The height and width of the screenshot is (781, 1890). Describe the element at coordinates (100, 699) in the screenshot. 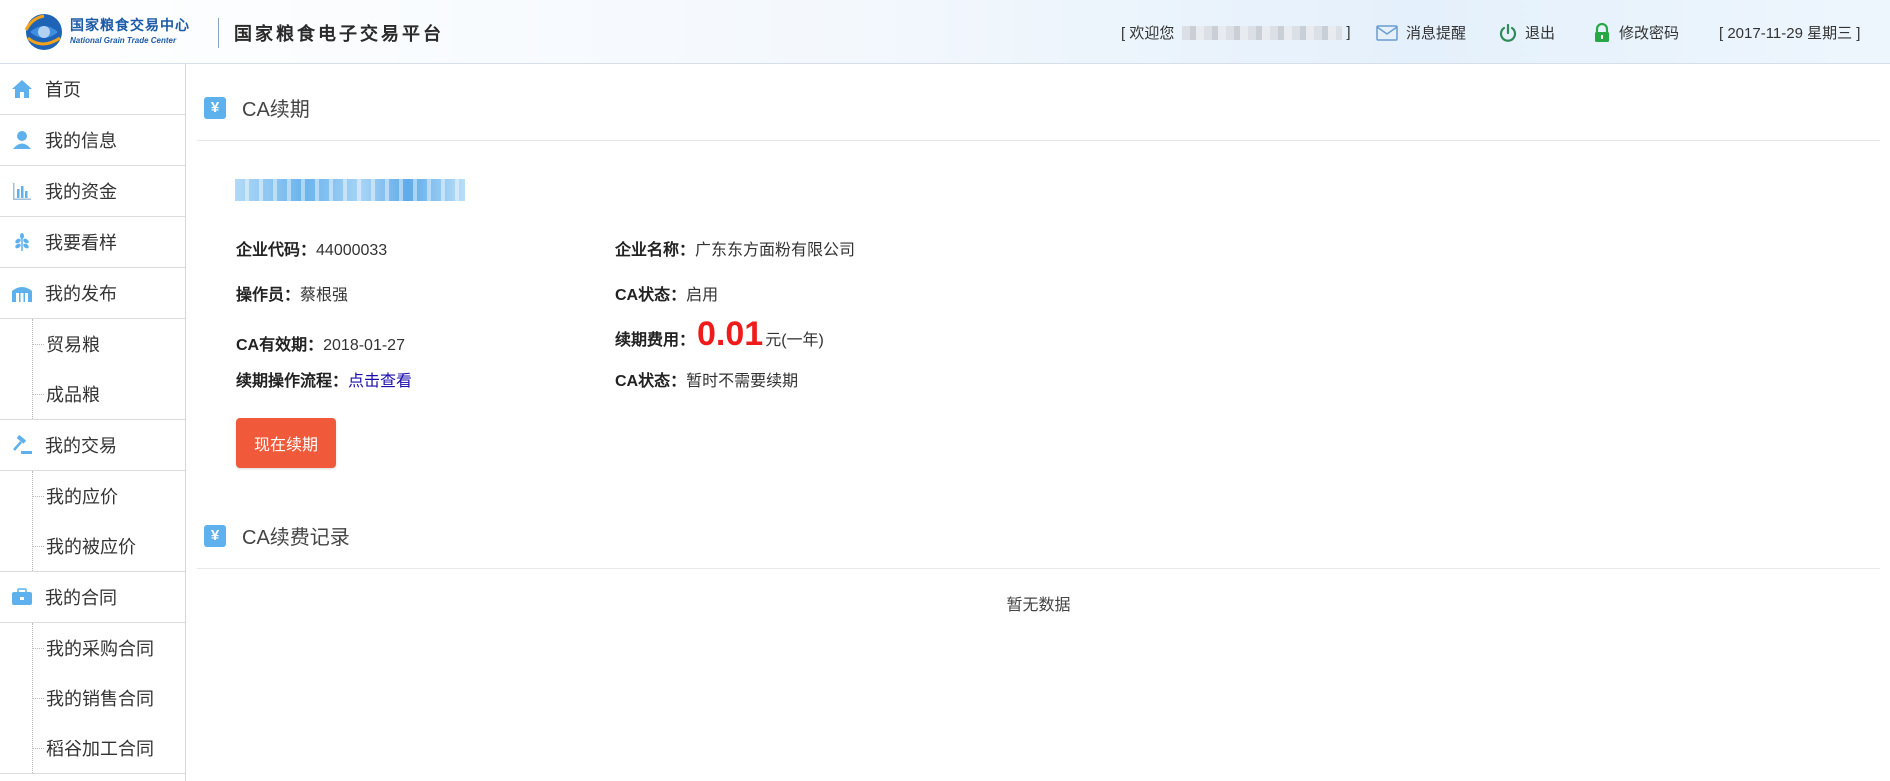

I see `sidebar-subitem-label: 我的销售合同` at that location.